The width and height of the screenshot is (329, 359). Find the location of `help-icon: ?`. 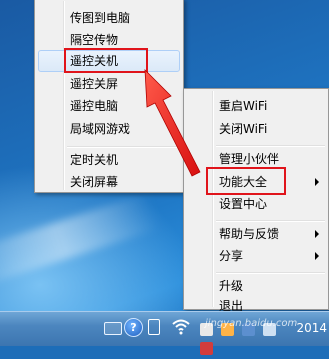

help-icon: ? is located at coordinates (133, 327).